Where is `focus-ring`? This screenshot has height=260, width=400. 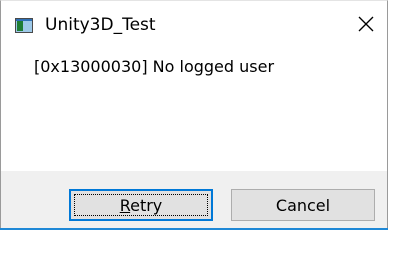 focus-ring is located at coordinates (141, 205).